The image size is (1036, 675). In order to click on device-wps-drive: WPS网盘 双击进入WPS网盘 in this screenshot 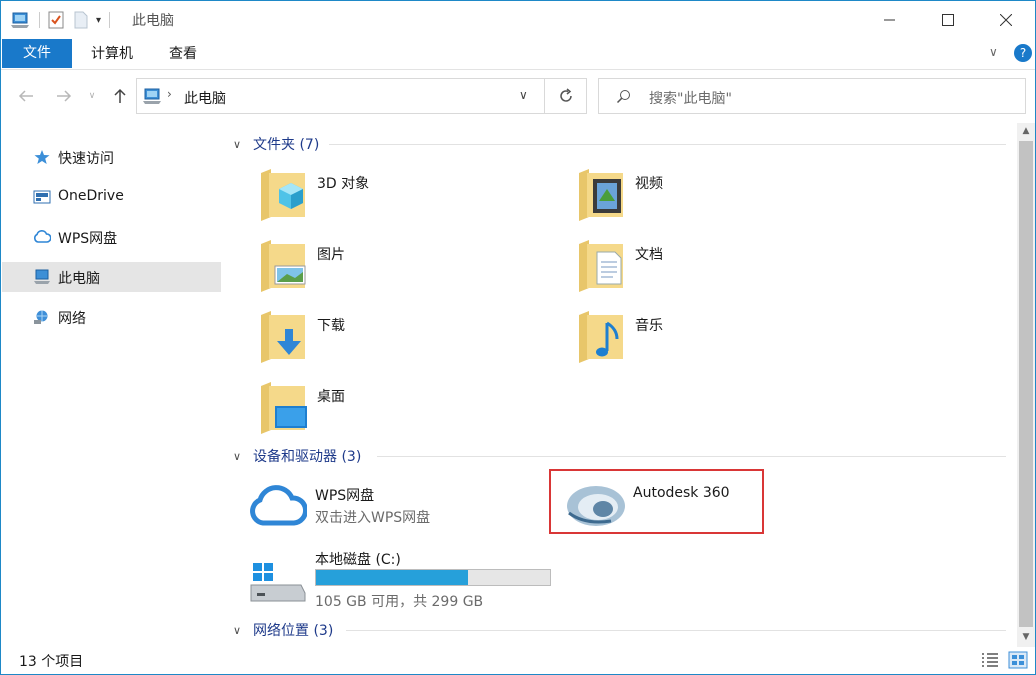, I will do `click(399, 506)`.